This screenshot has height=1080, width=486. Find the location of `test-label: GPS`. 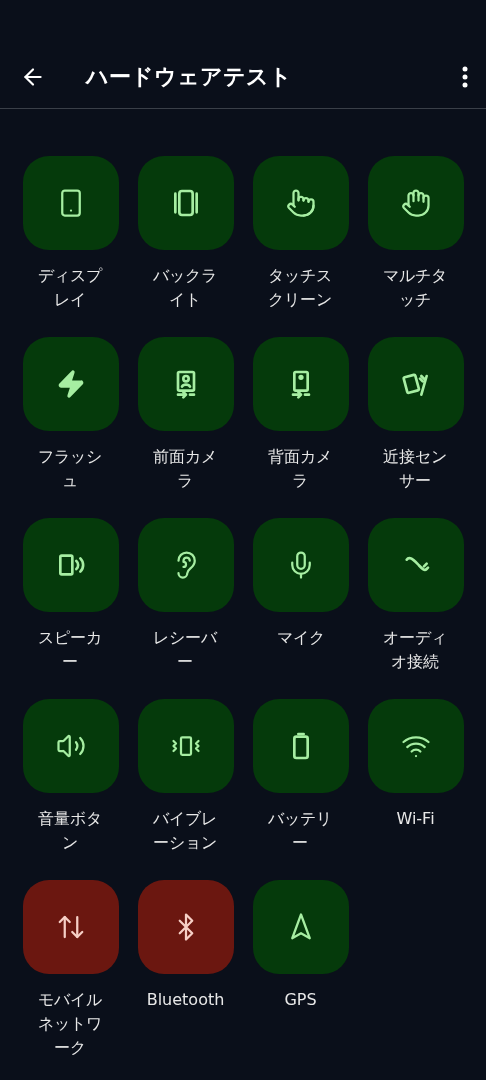

test-label: GPS is located at coordinates (300, 1000).